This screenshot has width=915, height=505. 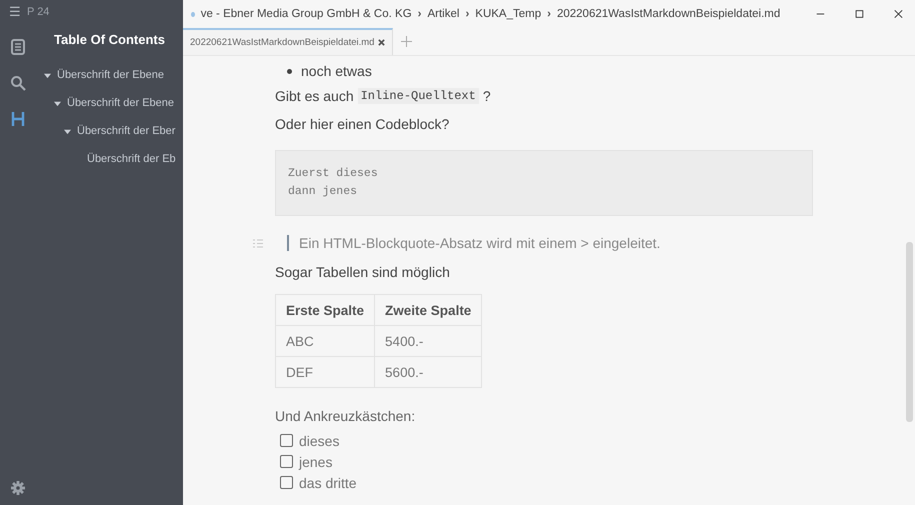 What do you see at coordinates (18, 488) in the screenshot?
I see `settings-icon` at bounding box center [18, 488].